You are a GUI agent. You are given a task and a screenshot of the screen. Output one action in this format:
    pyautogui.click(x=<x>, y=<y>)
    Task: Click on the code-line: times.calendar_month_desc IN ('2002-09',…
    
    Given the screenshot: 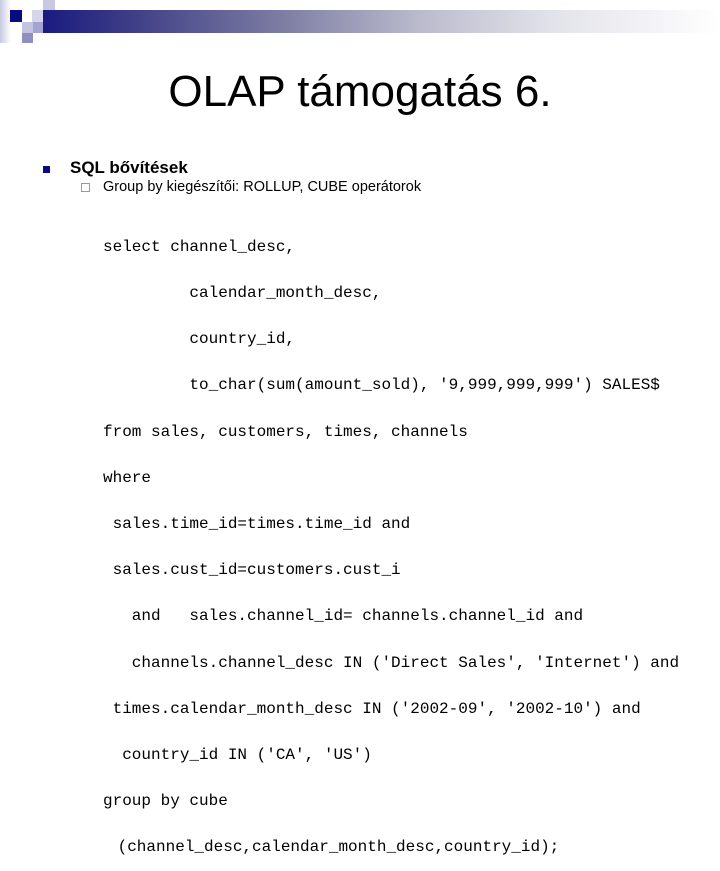 What is the action you would take?
    pyautogui.click(x=372, y=708)
    